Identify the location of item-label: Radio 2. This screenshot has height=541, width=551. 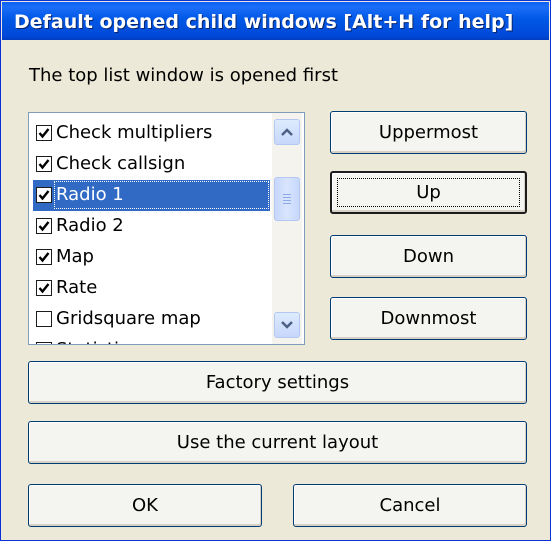
(90, 225).